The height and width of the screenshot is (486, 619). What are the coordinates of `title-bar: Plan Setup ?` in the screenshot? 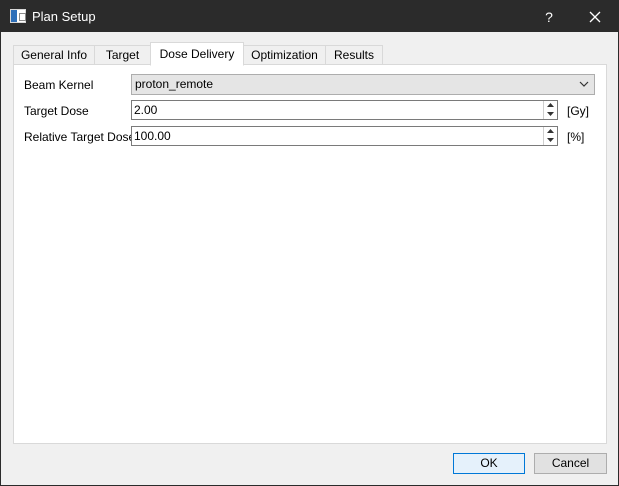 It's located at (309, 16).